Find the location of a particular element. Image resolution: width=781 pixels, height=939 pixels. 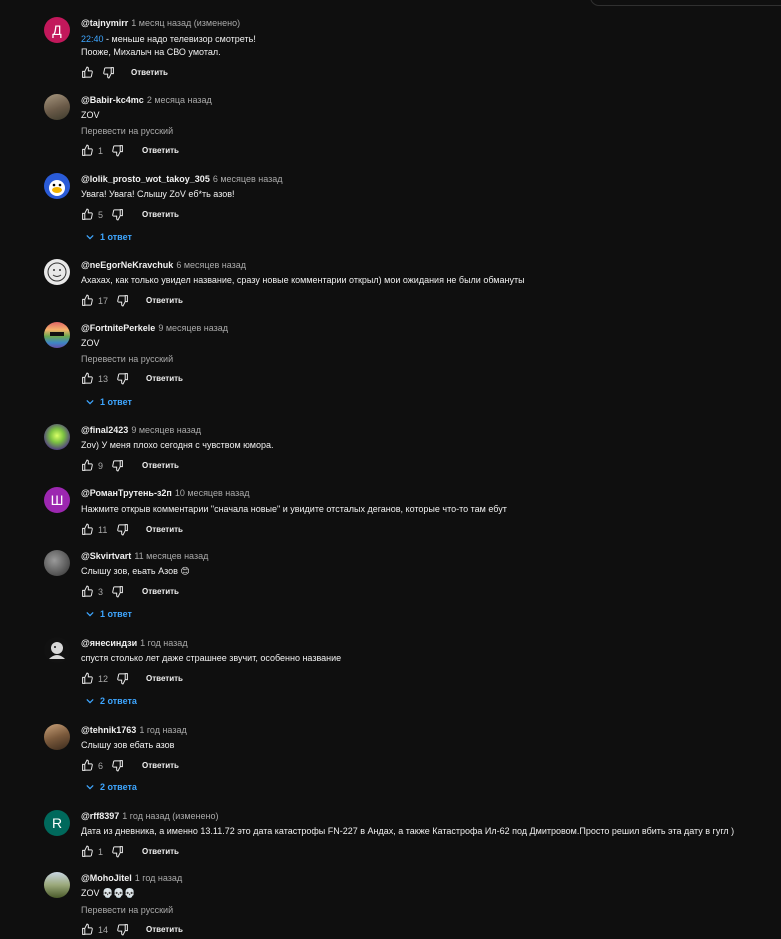

like-count: 3 is located at coordinates (101, 592).